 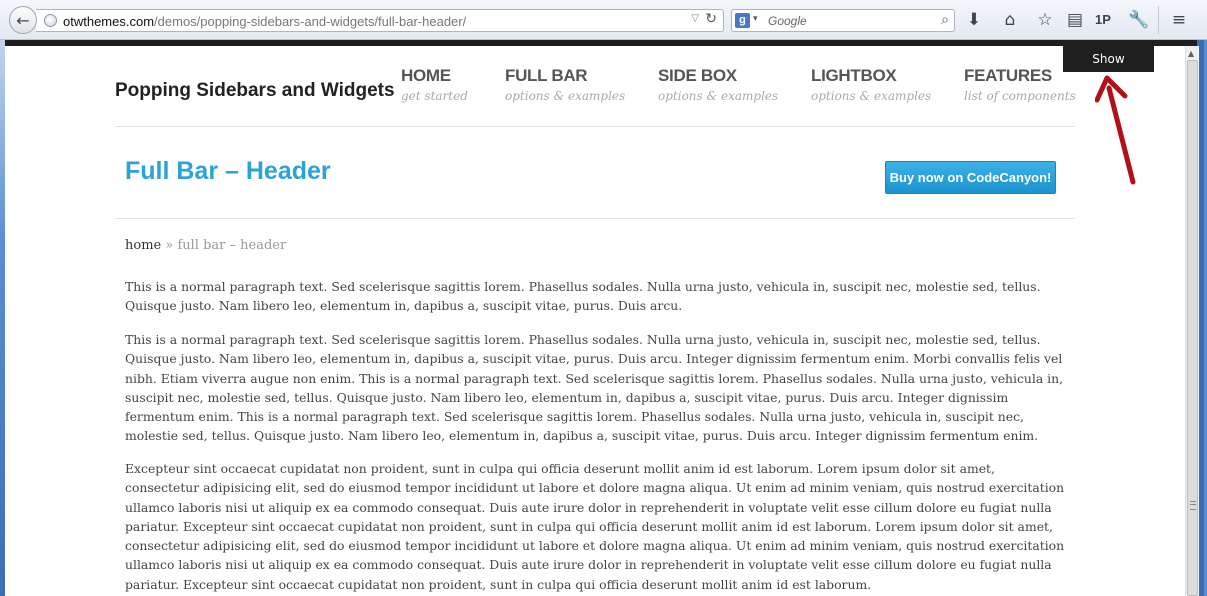 What do you see at coordinates (1193, 505) in the screenshot?
I see `scroll-grip-icon` at bounding box center [1193, 505].